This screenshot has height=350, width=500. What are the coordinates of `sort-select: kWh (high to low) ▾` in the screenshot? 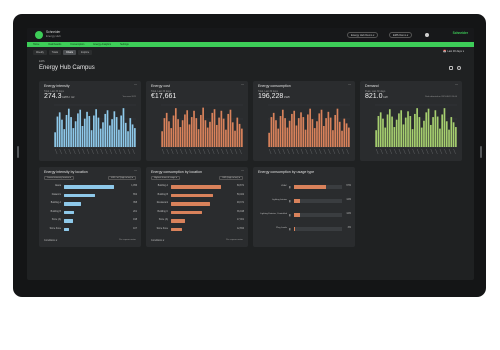 It's located at (231, 178).